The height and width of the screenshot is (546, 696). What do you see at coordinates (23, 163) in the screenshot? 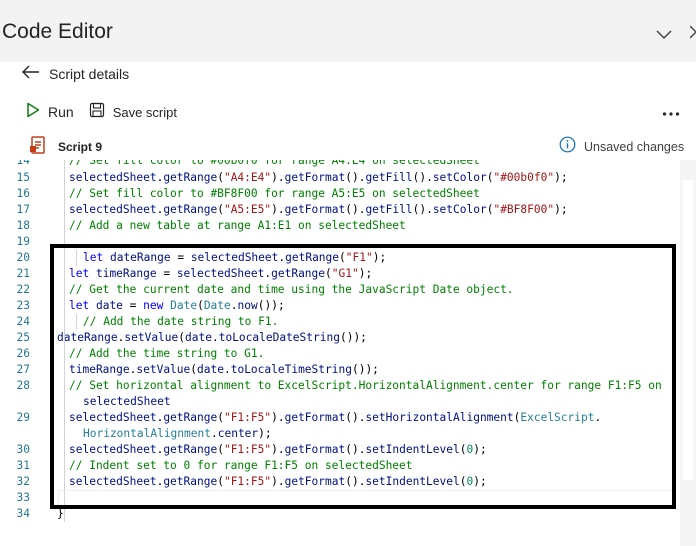
I see `line-number: 14` at bounding box center [23, 163].